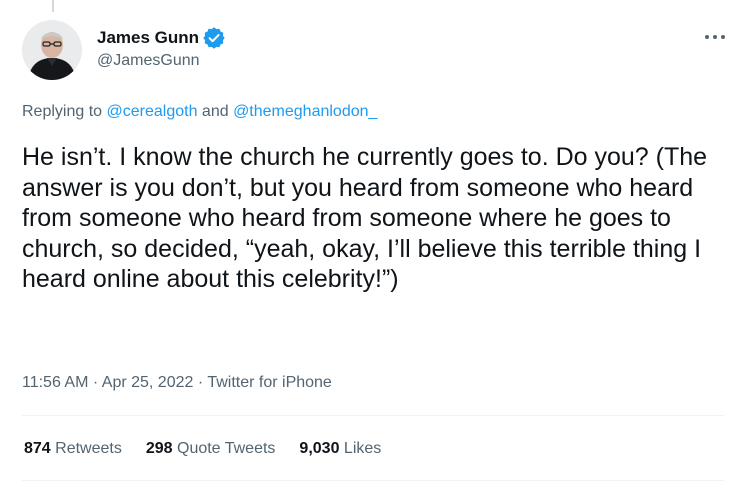 Image resolution: width=734 pixels, height=485 pixels. I want to click on thread-connector-line, so click(53, 6).